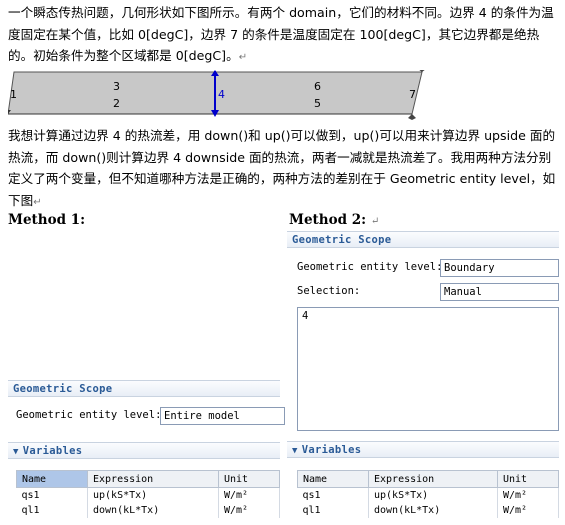  Describe the element at coordinates (499, 292) in the screenshot. I see `selection-select: Manual` at that location.